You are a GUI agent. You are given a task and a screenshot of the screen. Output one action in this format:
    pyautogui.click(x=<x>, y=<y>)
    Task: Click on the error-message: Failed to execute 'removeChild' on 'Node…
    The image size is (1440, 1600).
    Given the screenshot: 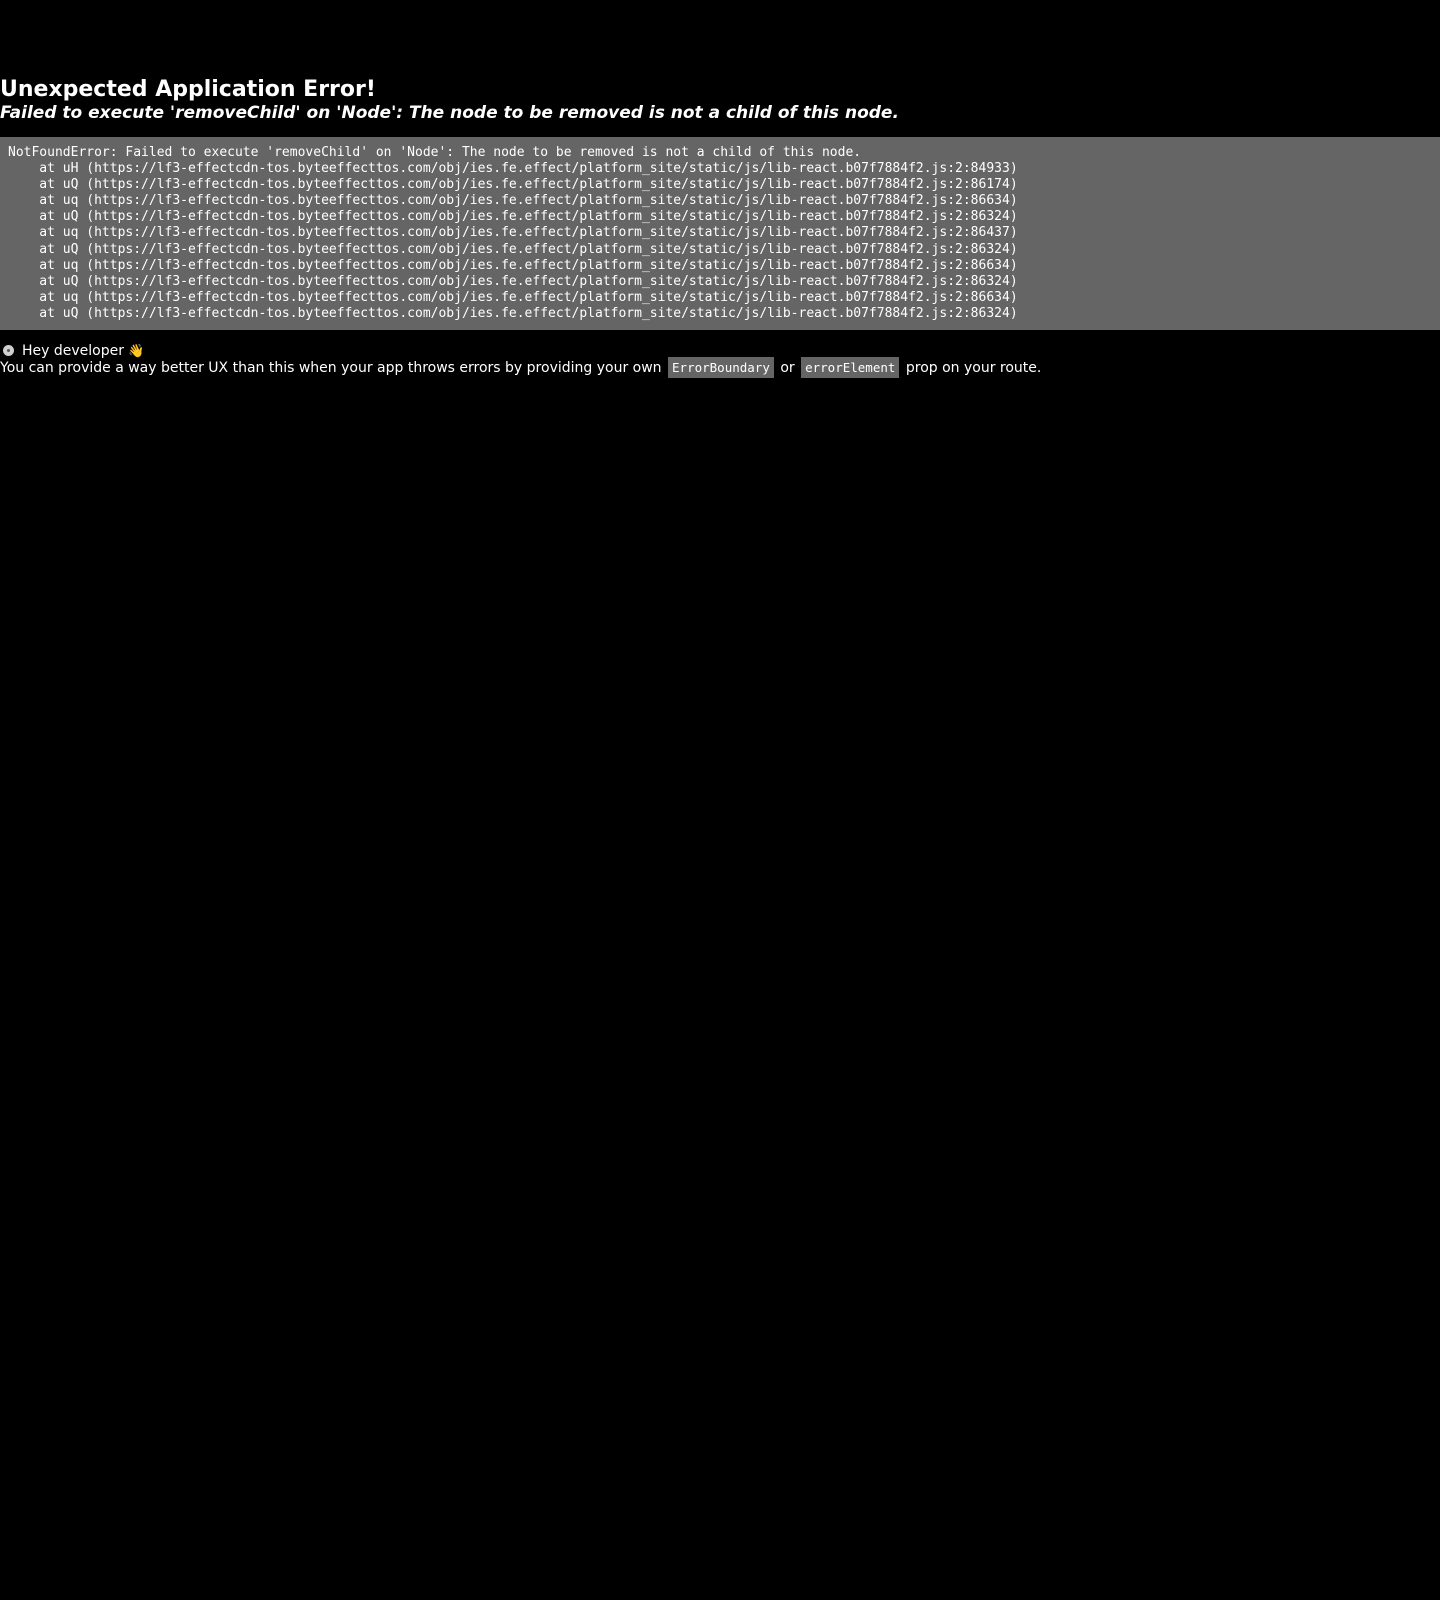 What is the action you would take?
    pyautogui.click(x=449, y=113)
    